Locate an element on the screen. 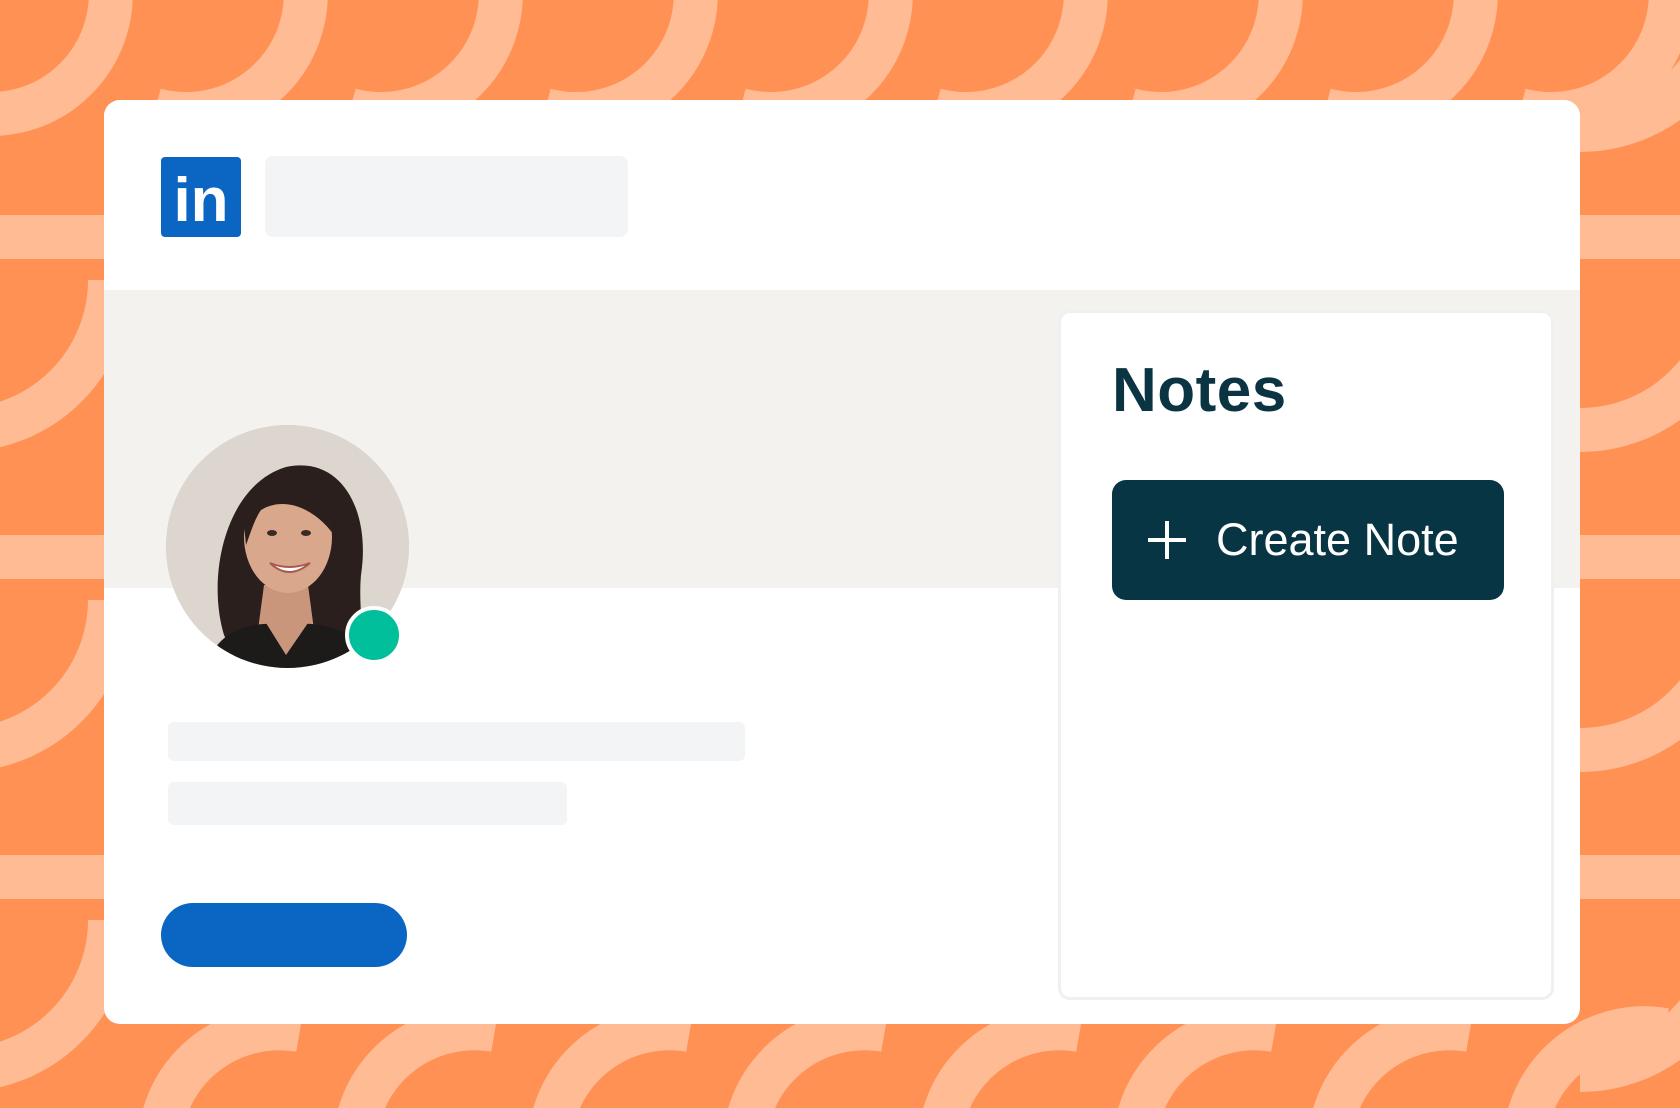 The image size is (1680, 1108). notes-title: Notes is located at coordinates (1199, 390).